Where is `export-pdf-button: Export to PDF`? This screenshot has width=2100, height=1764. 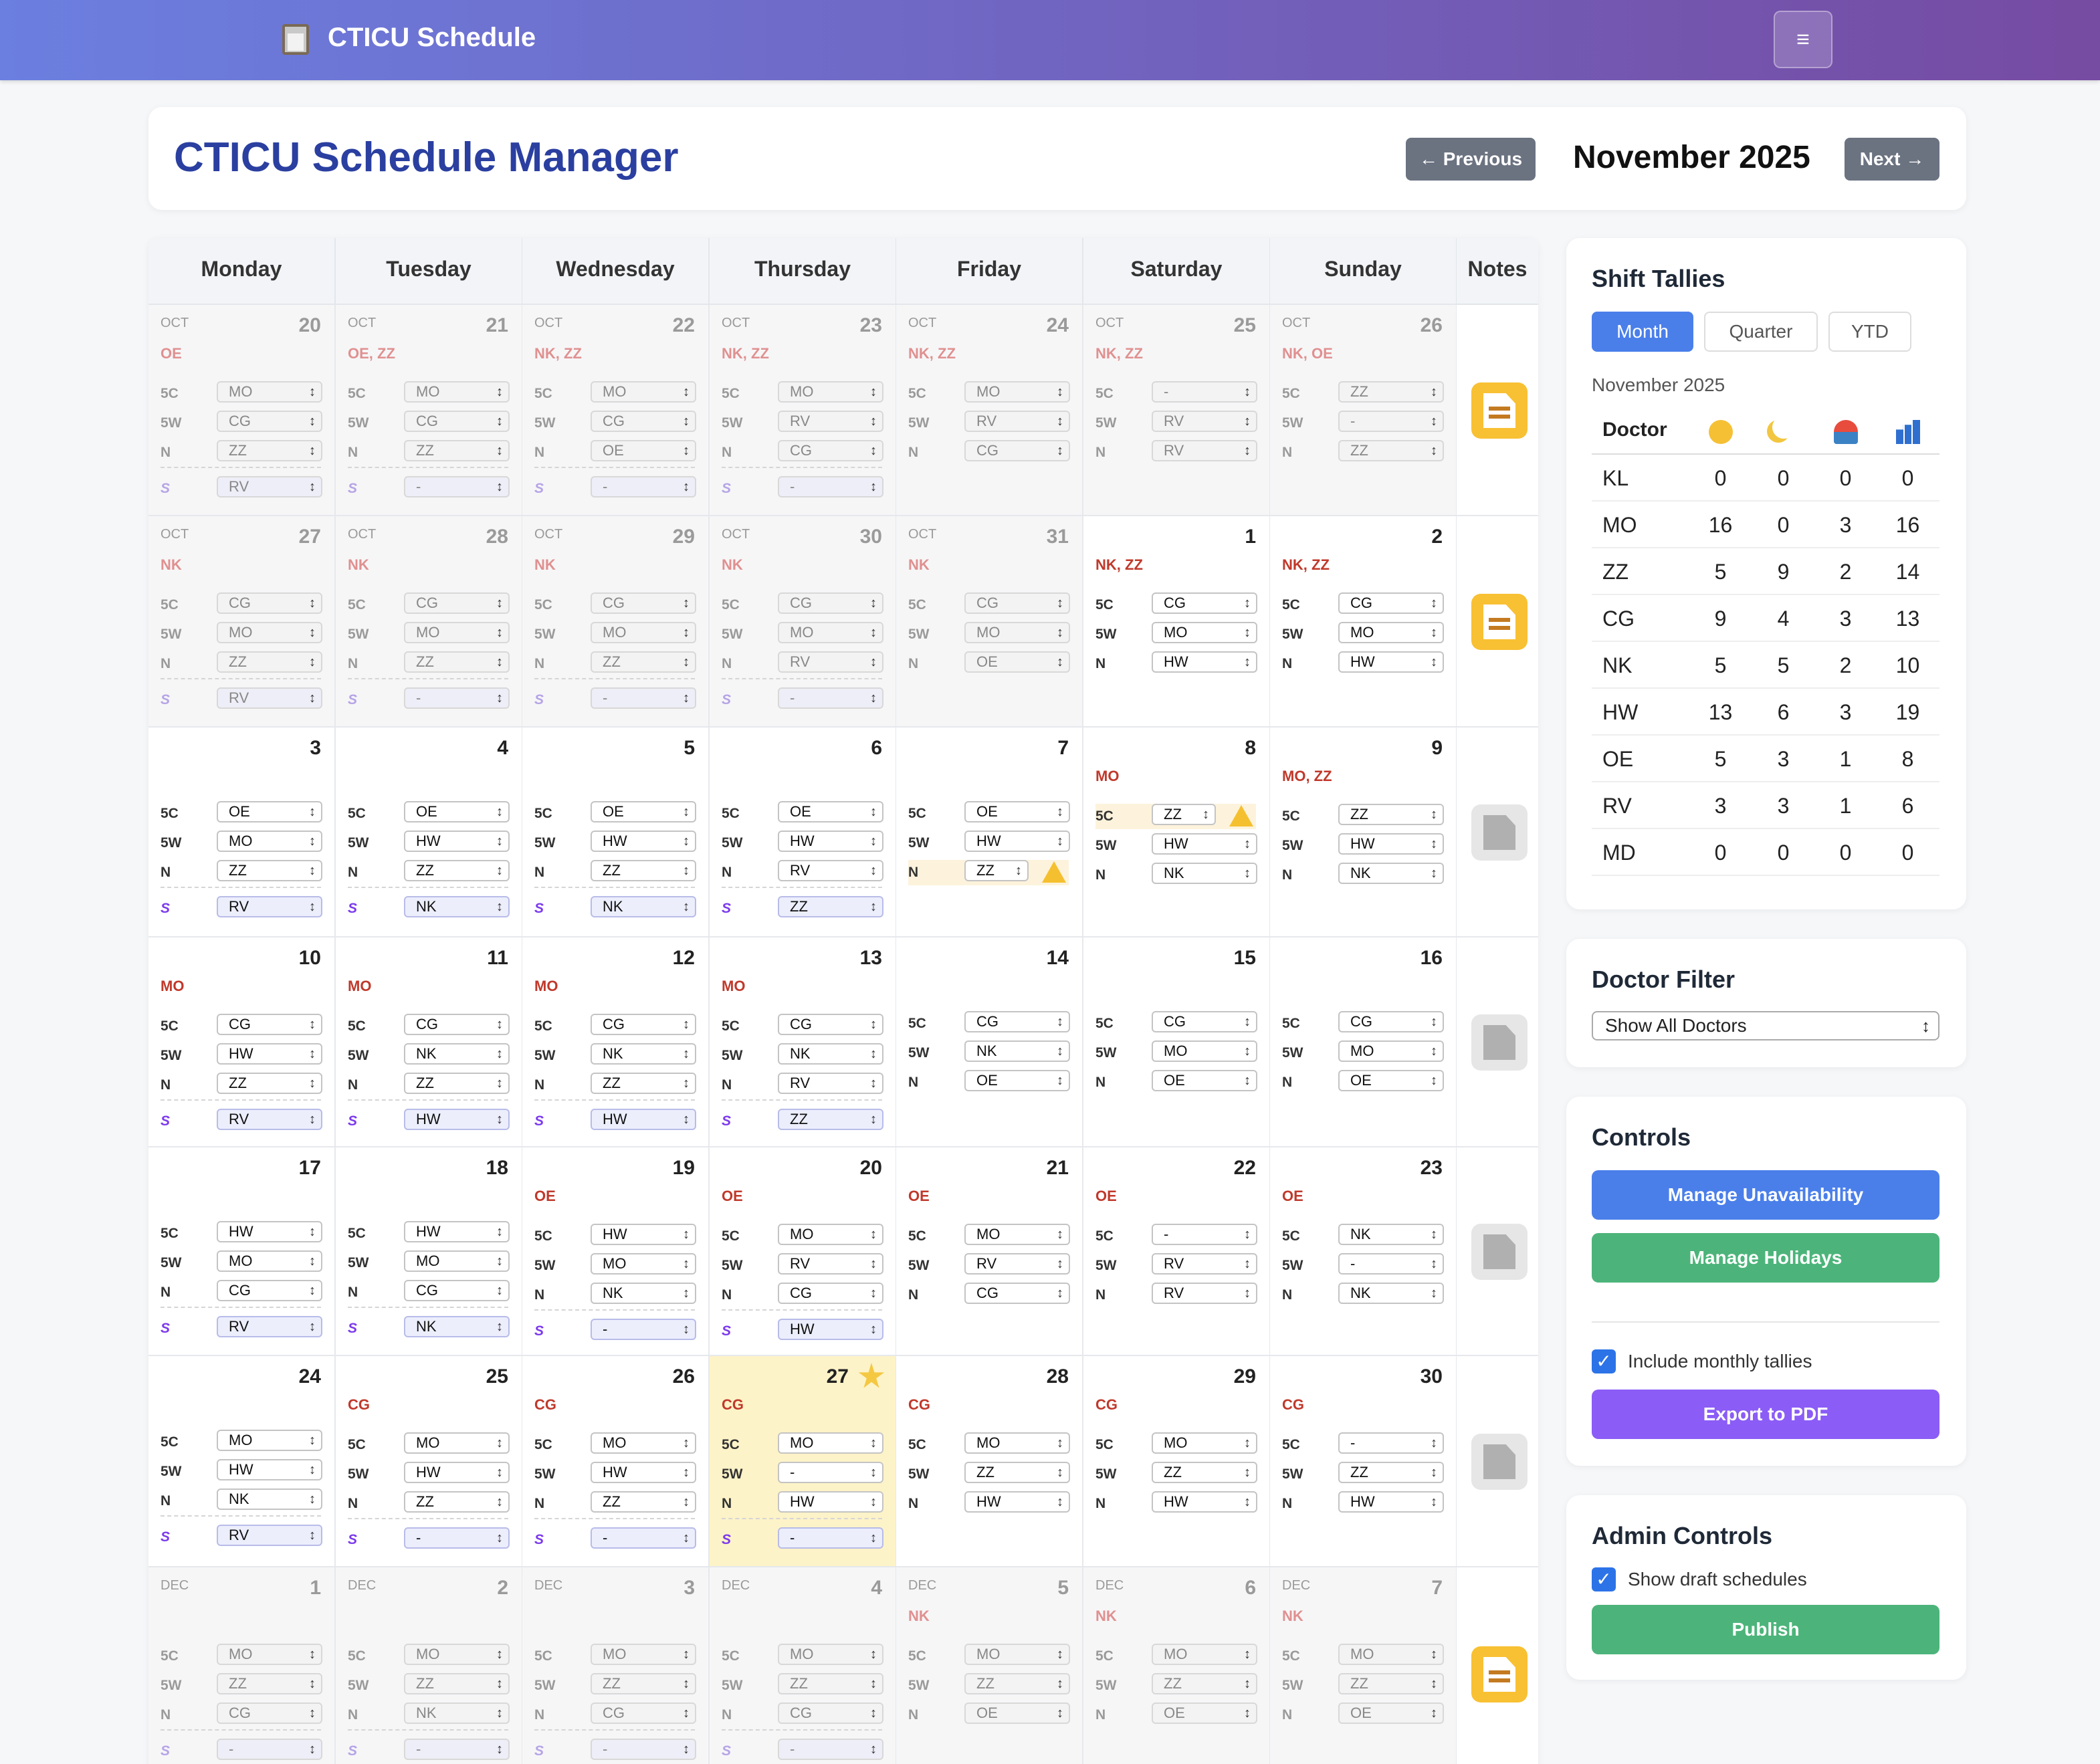
export-pdf-button: Export to PDF is located at coordinates (1765, 1414).